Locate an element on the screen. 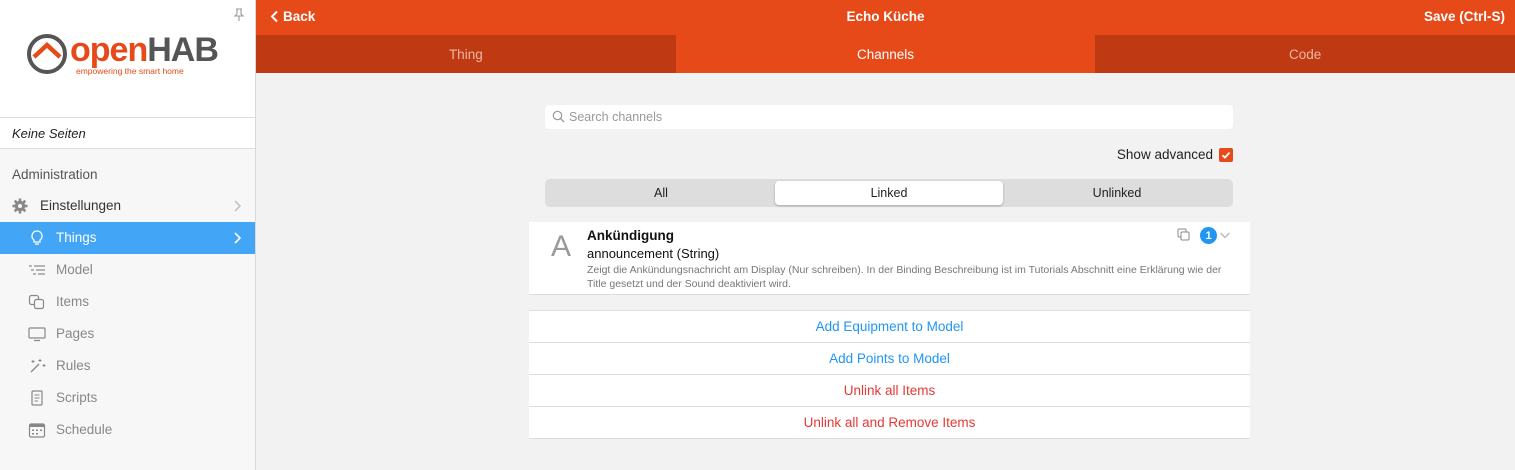 The height and width of the screenshot is (470, 1515). sidebar-item-settings: Einstellungen is located at coordinates (127, 206).